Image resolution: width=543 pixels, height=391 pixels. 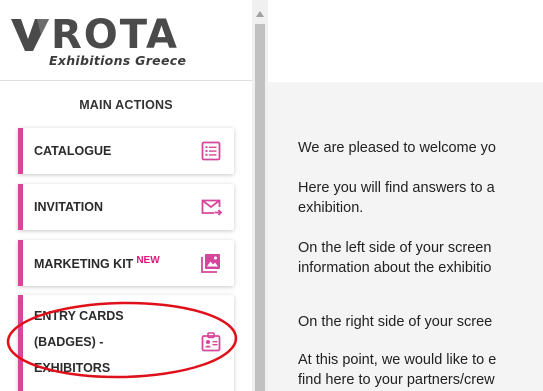 What do you see at coordinates (148, 260) in the screenshot?
I see `new-badge: NEW` at bounding box center [148, 260].